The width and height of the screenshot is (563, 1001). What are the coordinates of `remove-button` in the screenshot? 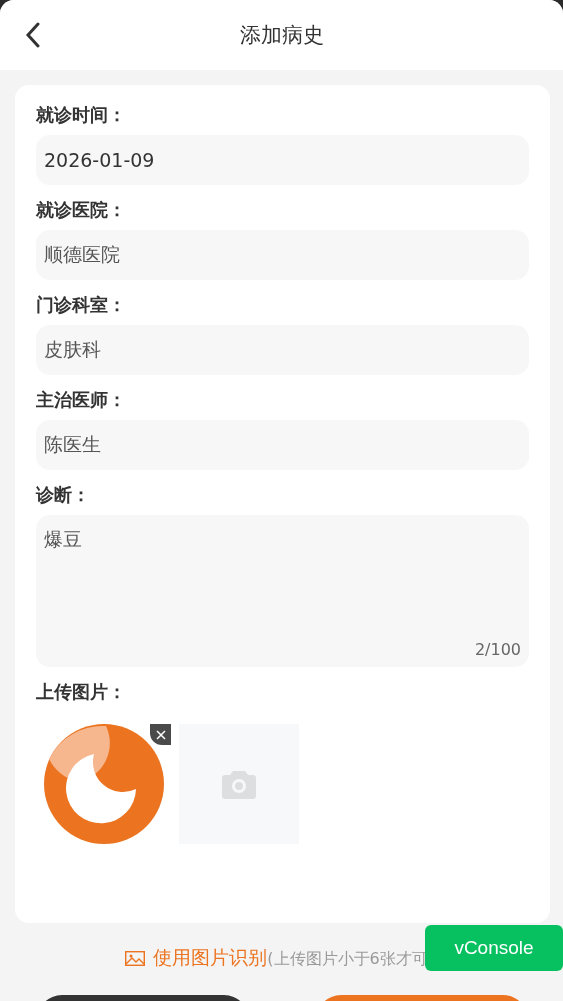 It's located at (160, 734).